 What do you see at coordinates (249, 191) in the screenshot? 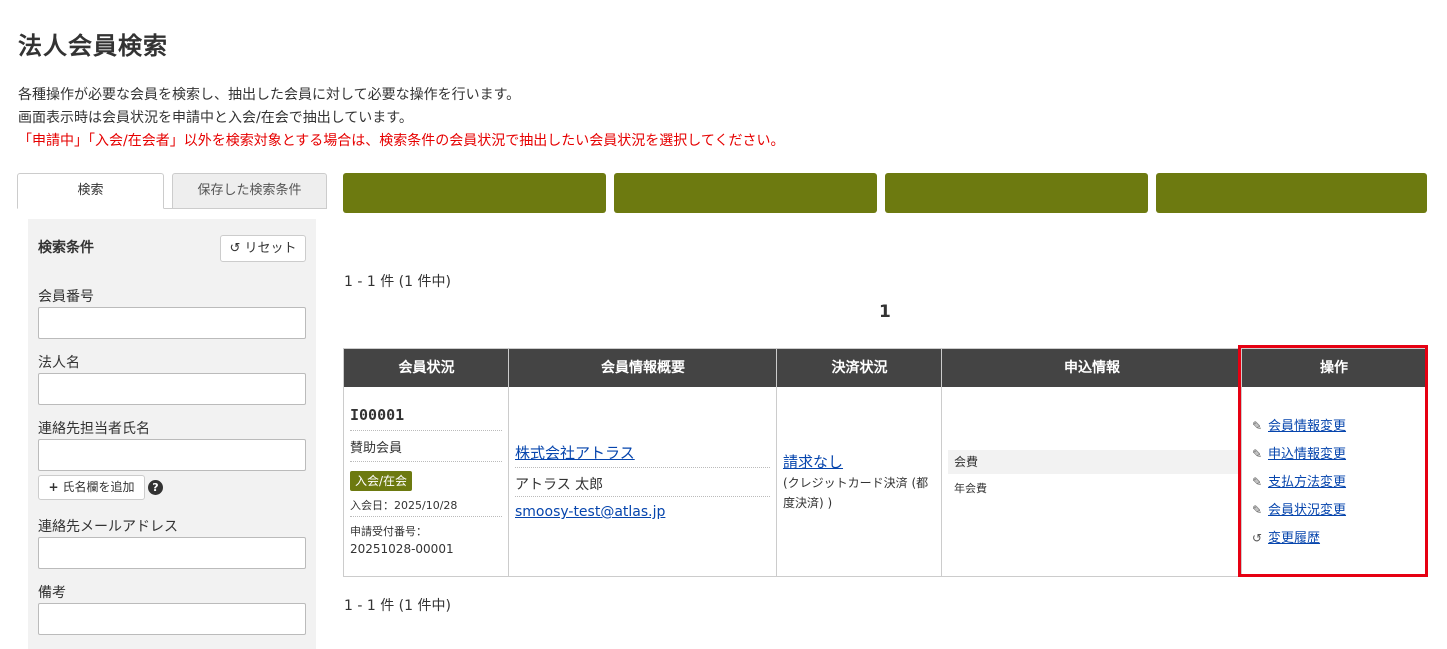
I see `tab-saved-conditions: 保存した検索条件` at bounding box center [249, 191].